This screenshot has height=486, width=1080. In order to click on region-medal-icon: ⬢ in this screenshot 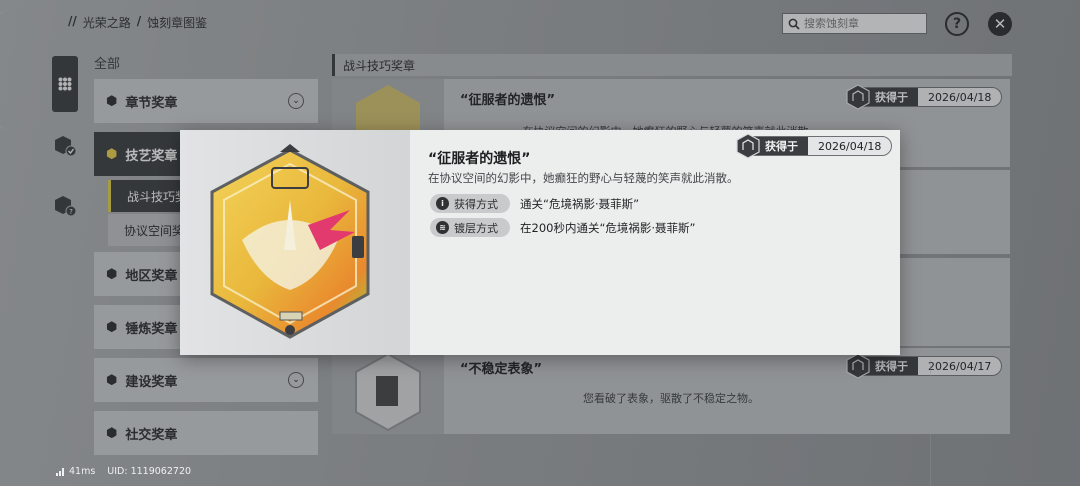, I will do `click(112, 274)`.